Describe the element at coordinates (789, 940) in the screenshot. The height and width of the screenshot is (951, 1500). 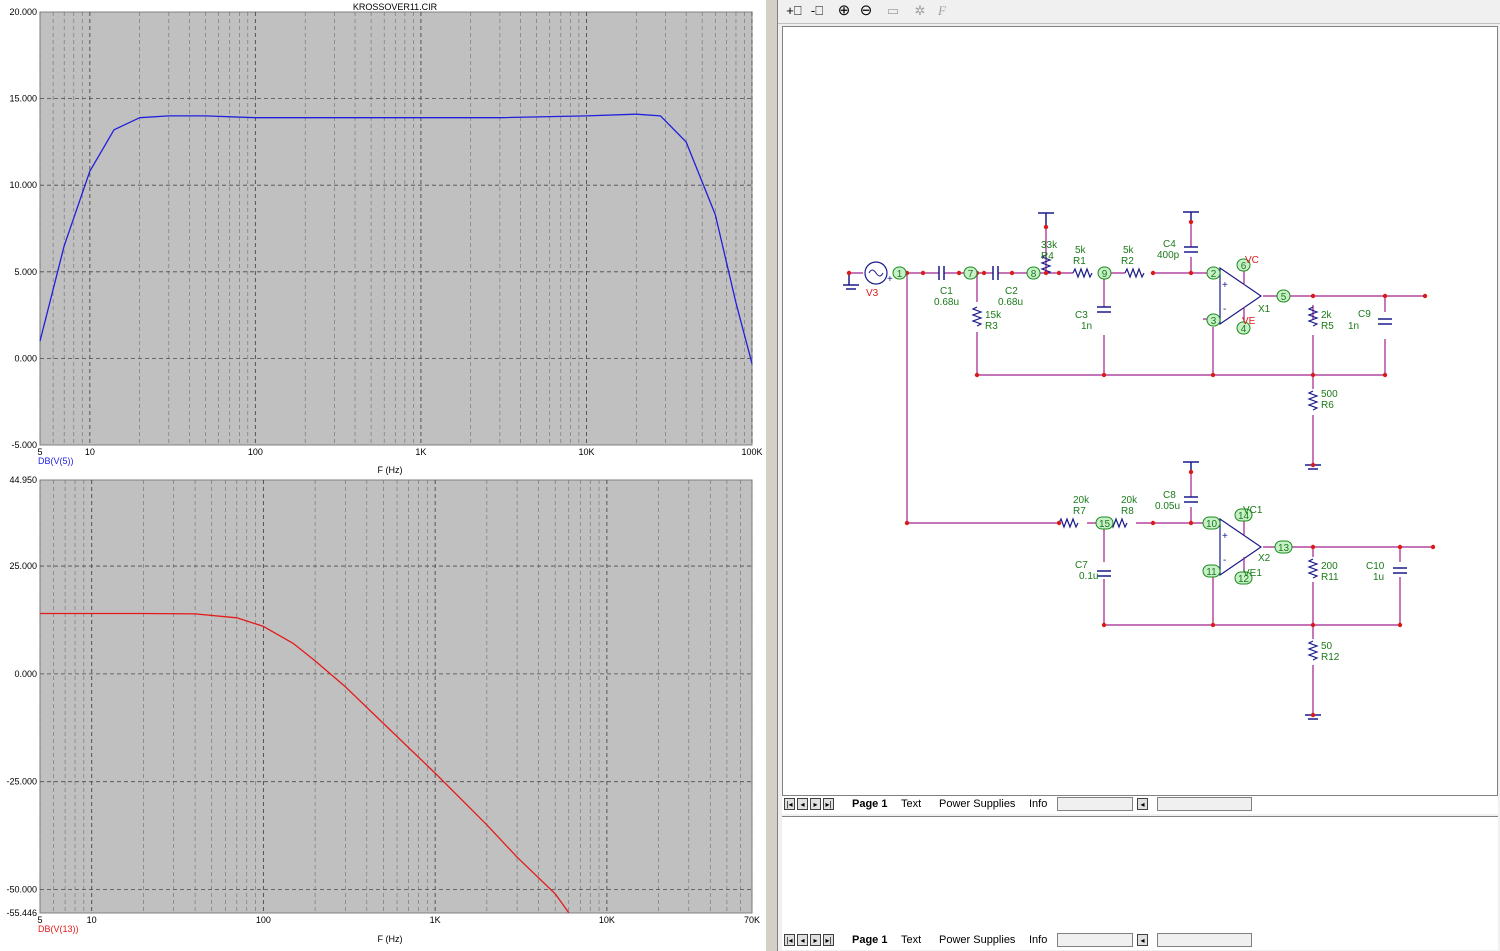
I see `first-page-nav-lower: |◂` at that location.